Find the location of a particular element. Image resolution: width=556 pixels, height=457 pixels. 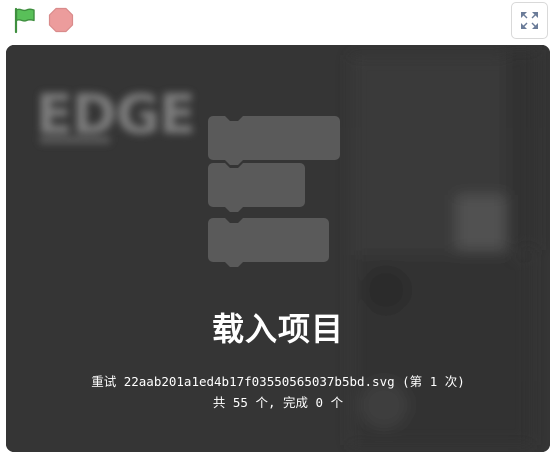

stop-button is located at coordinates (61, 20).